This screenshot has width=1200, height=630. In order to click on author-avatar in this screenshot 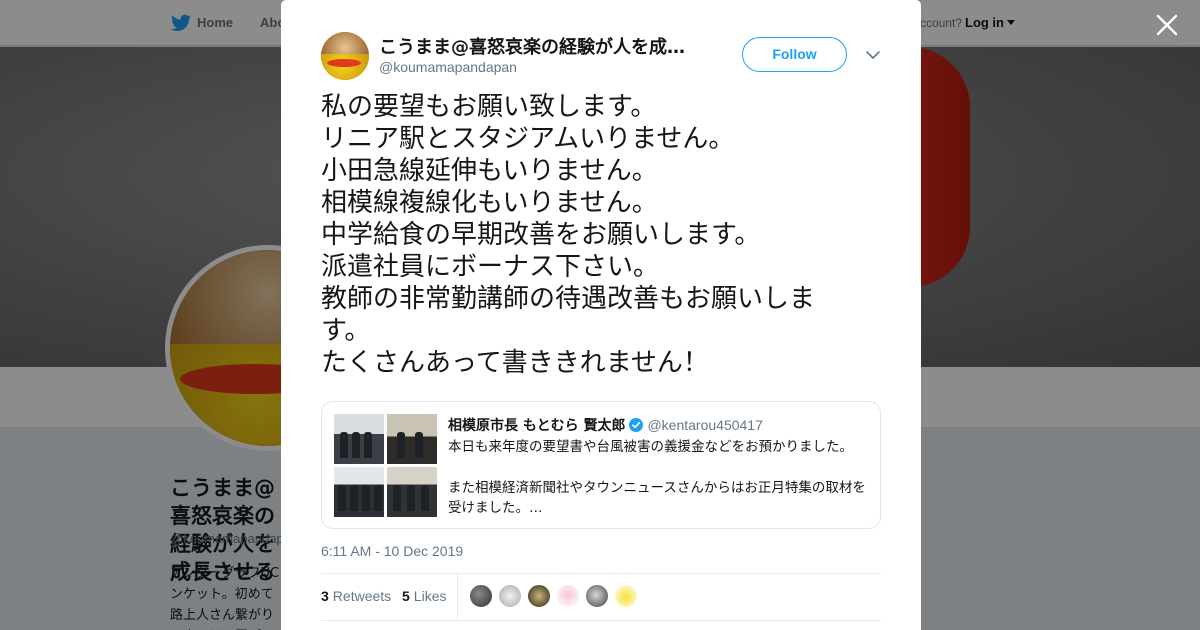, I will do `click(345, 56)`.